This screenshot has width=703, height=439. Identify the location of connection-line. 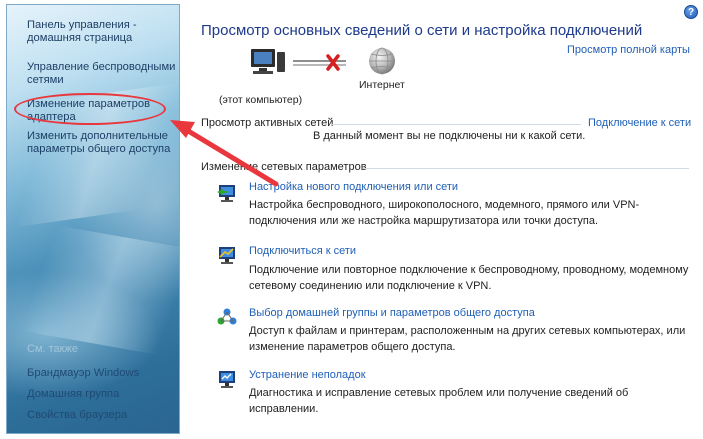
(319, 63).